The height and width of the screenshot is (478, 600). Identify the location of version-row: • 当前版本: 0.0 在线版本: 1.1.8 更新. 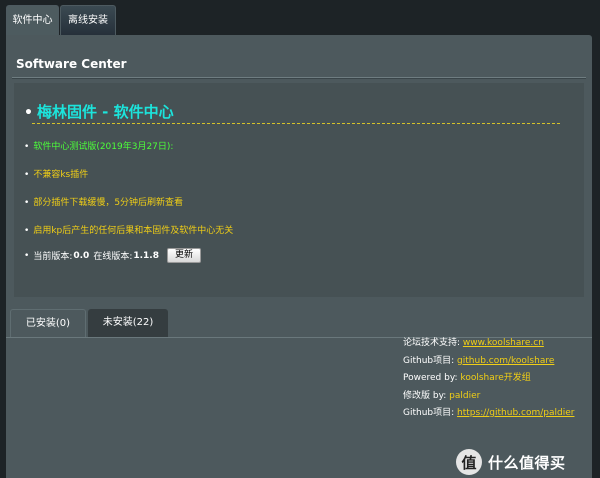
(112, 255).